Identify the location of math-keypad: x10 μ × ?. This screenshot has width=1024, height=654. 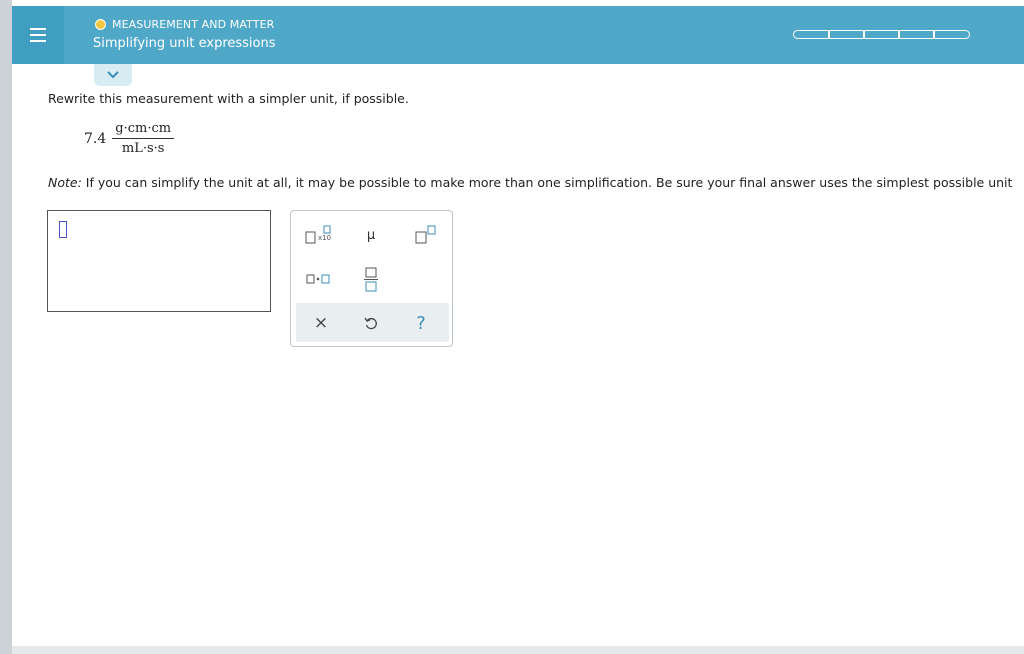
(371, 278).